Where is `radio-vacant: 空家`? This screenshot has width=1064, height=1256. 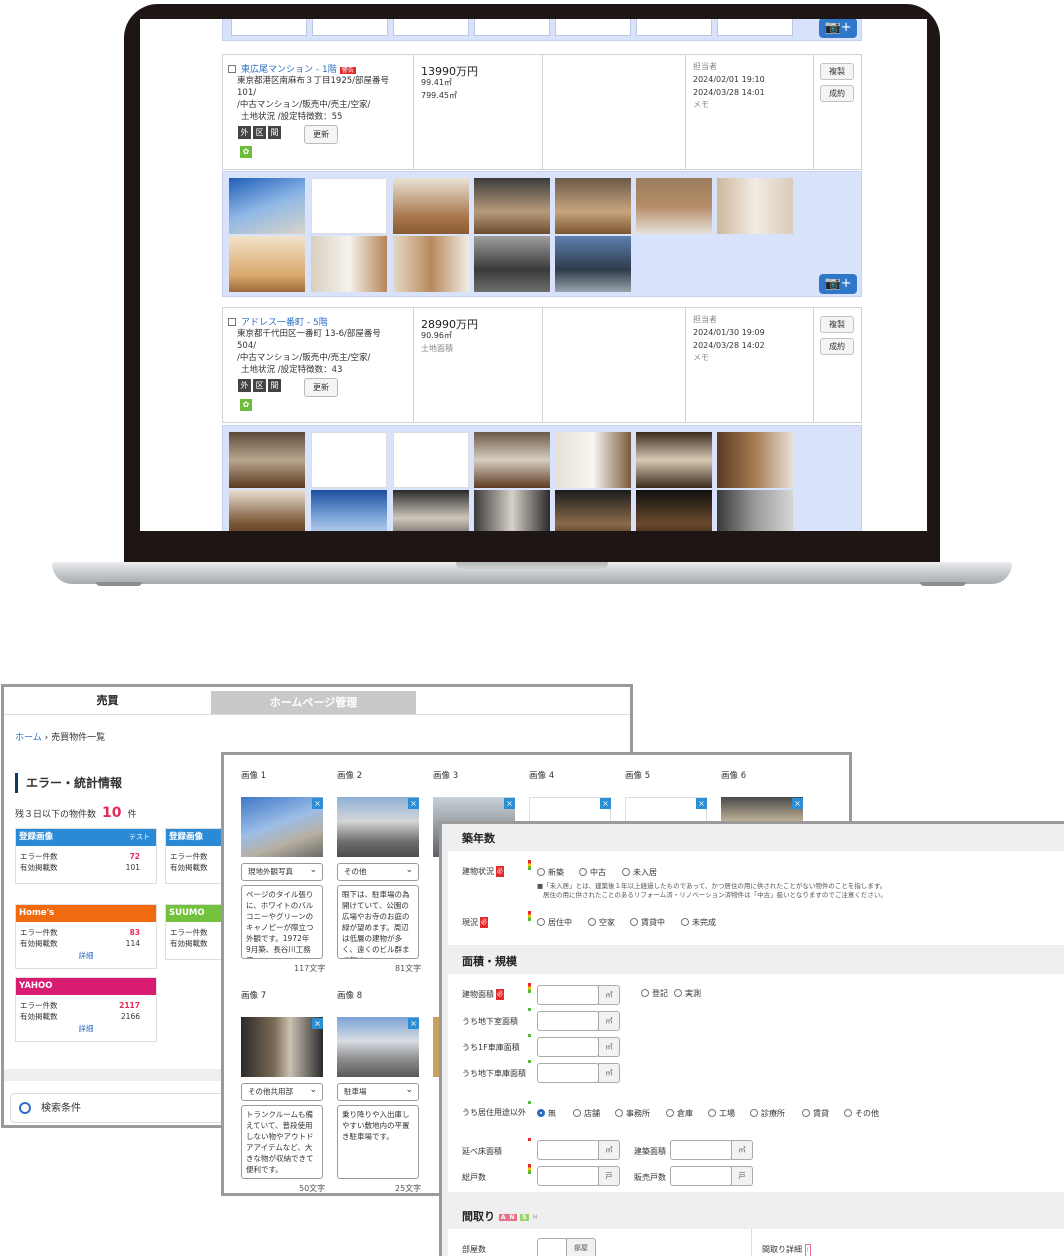
radio-vacant: 空家 is located at coordinates (601, 922).